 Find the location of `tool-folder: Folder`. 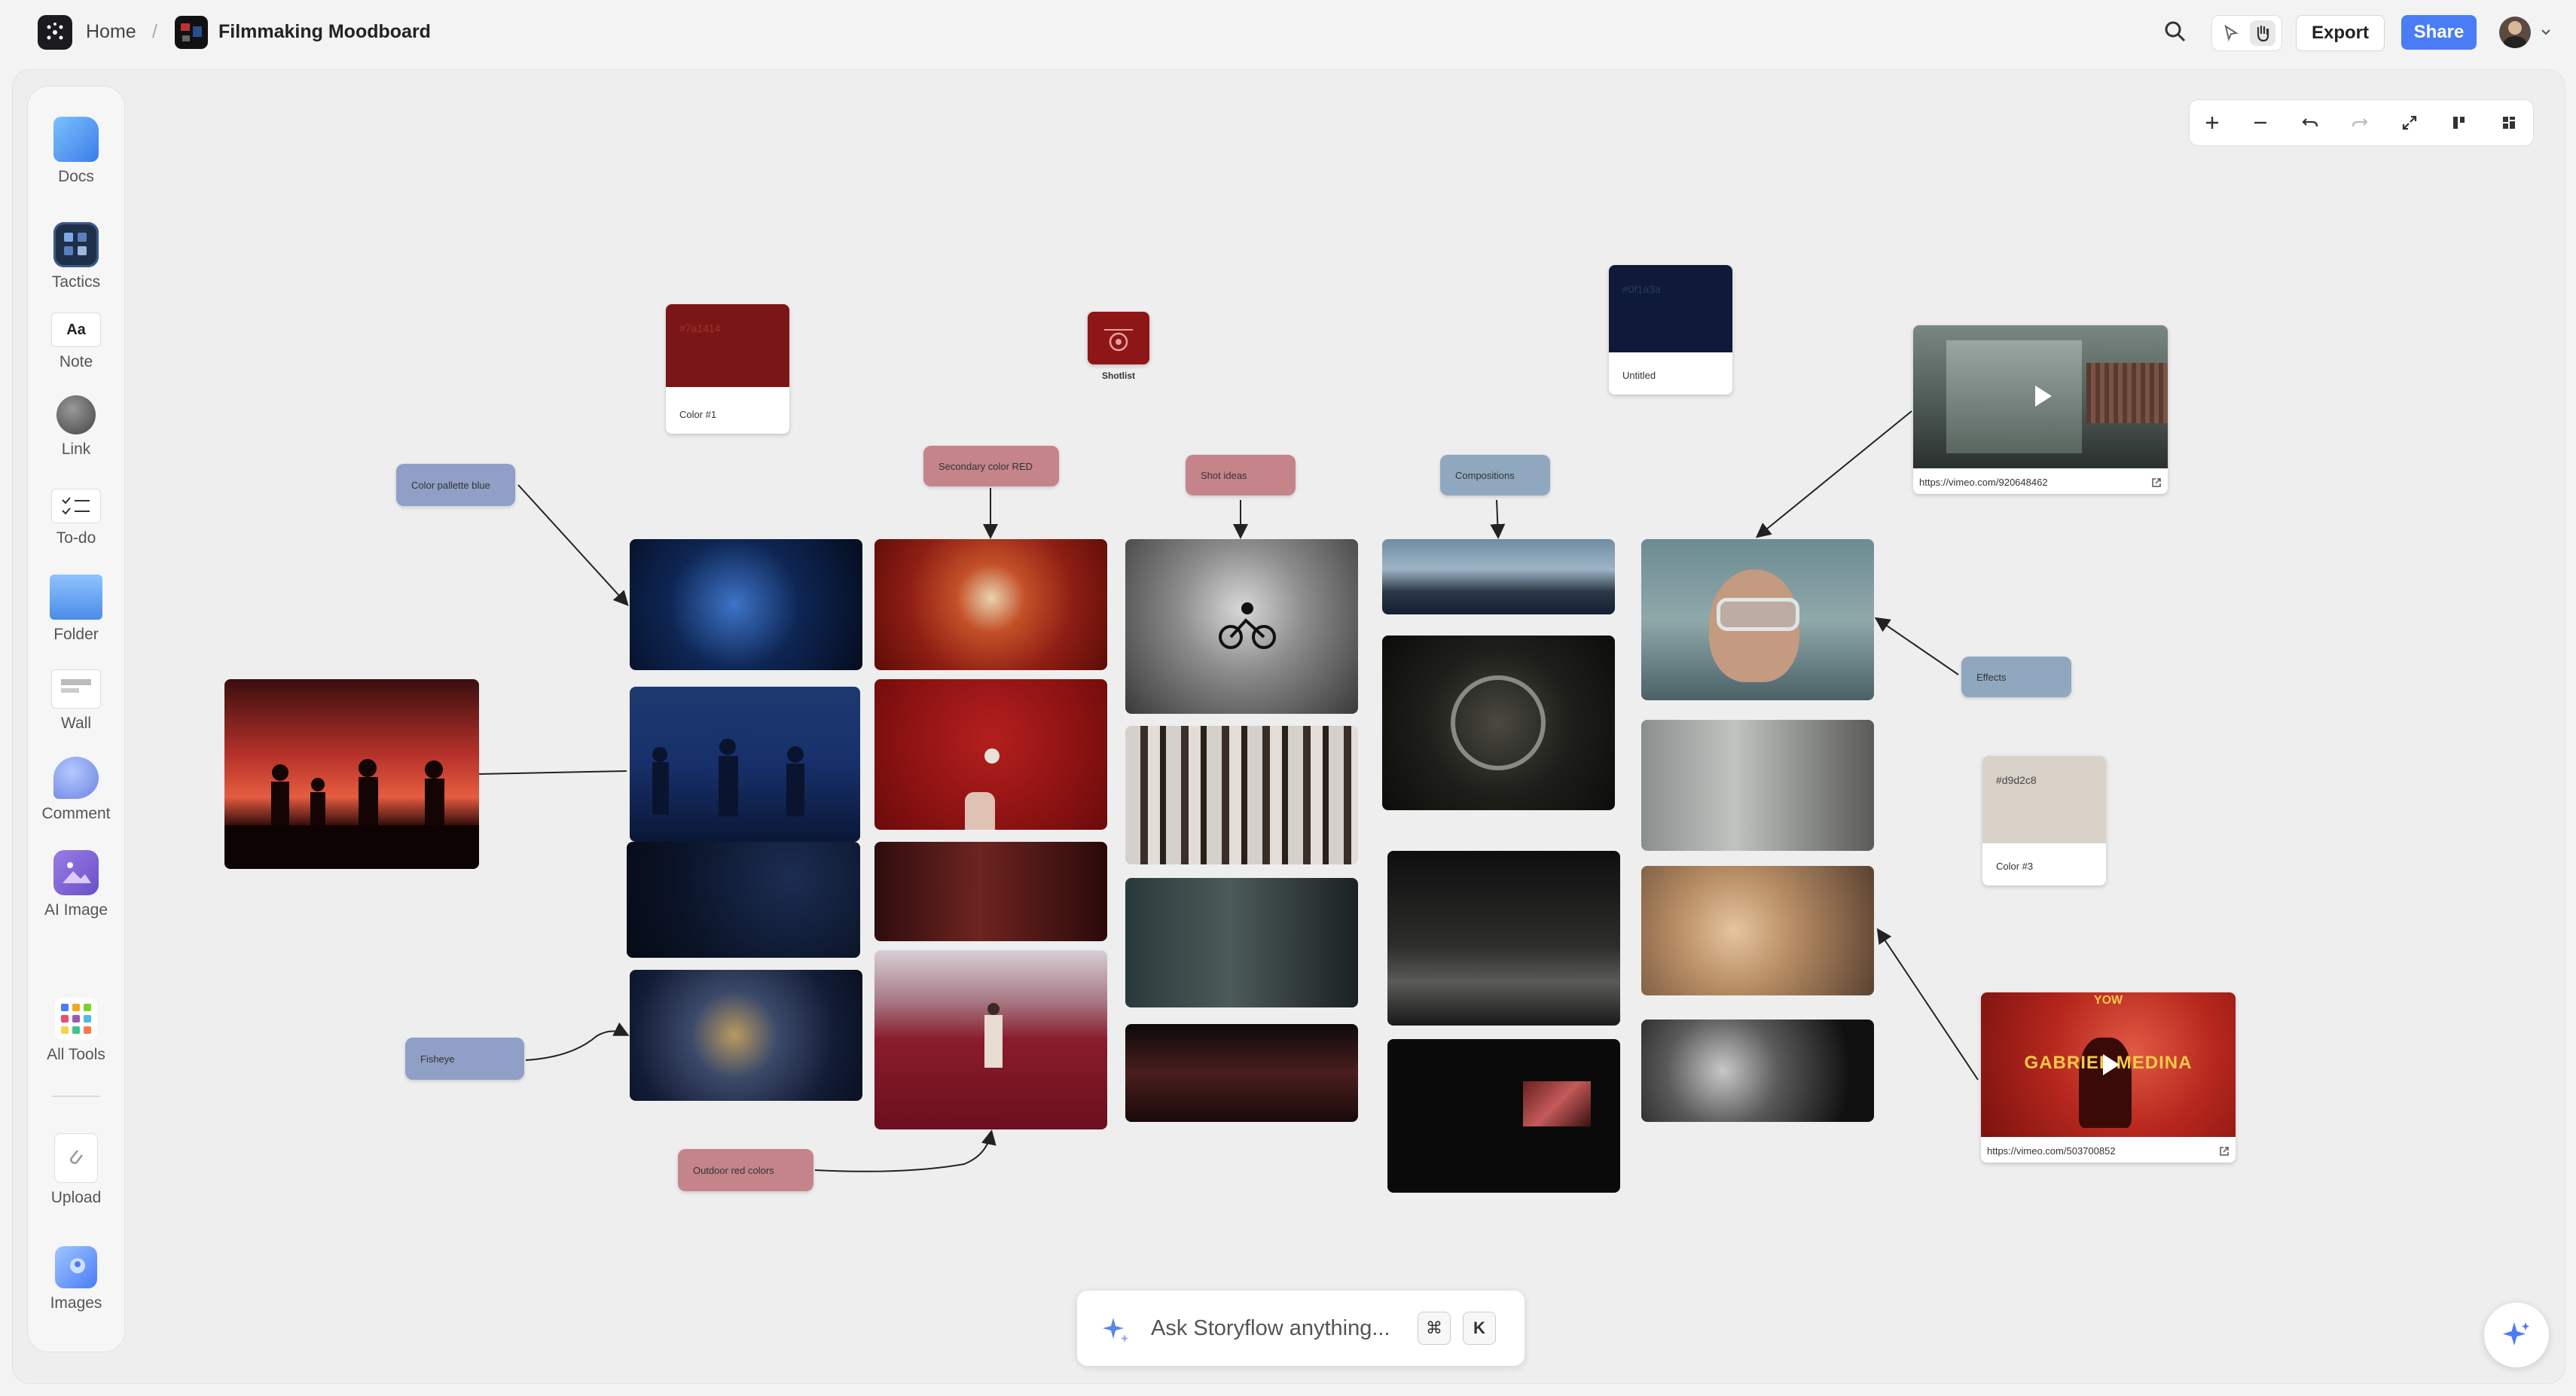

tool-folder: Folder is located at coordinates (76, 609).